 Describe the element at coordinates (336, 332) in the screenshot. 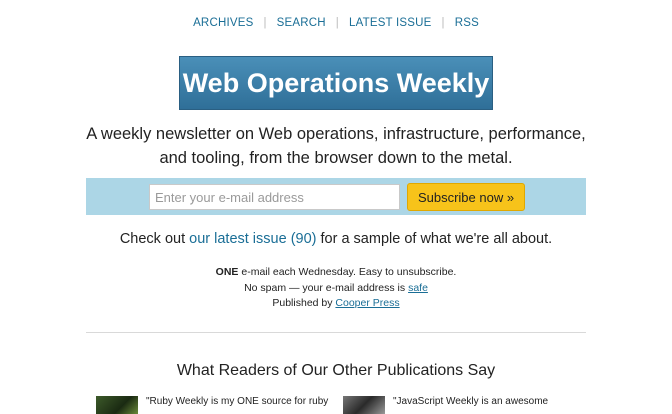

I see `section-divider` at that location.